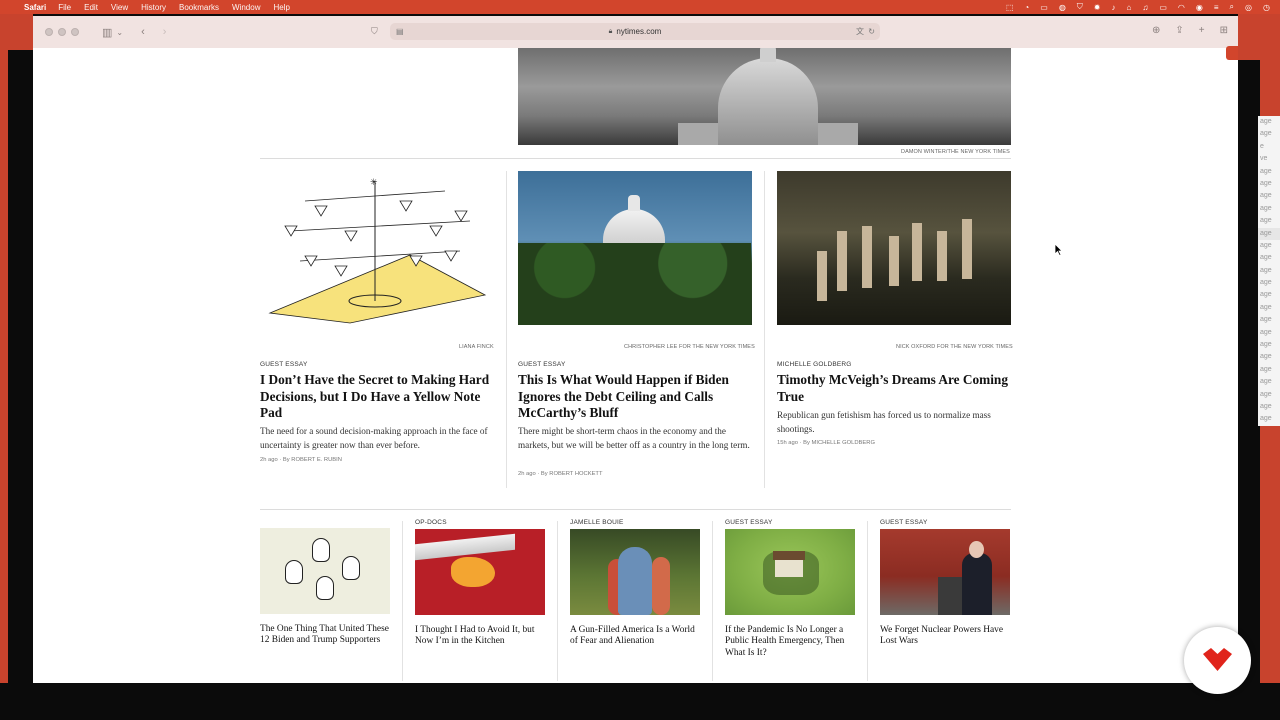 Image resolution: width=1280 pixels, height=720 pixels. I want to click on safari-toolbar: ▥ ⌄ ‹ › ⛉ ▤ 🔒︎ nytimes.com 文 ↻ ⊕ ⇪ + ⊞, so click(635, 32).